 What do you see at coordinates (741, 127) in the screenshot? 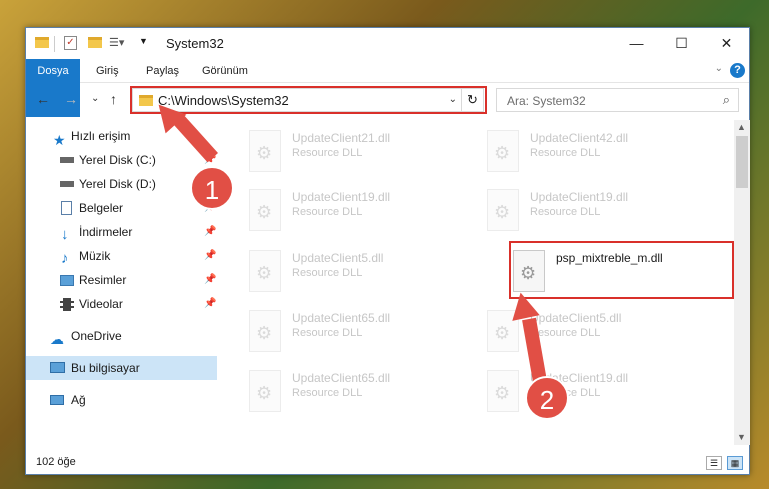
I see `scroll-up-icon: ▲` at bounding box center [741, 127].